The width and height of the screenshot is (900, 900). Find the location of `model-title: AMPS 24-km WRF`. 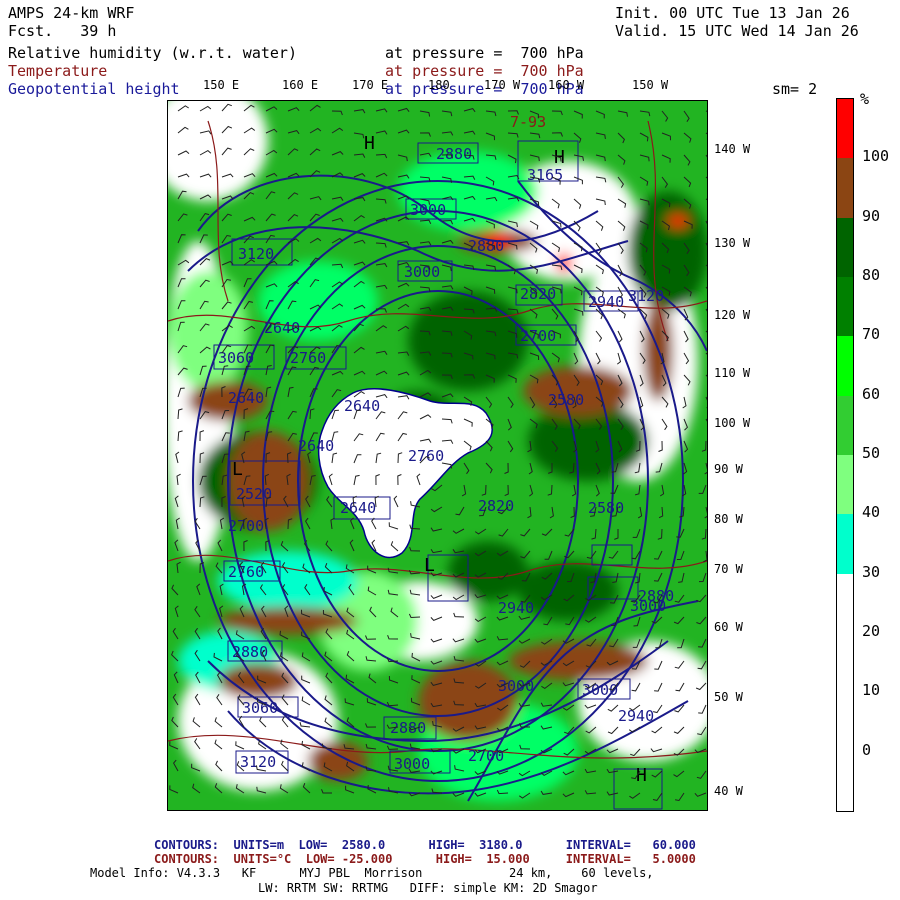

model-title: AMPS 24-km WRF is located at coordinates (71, 13).